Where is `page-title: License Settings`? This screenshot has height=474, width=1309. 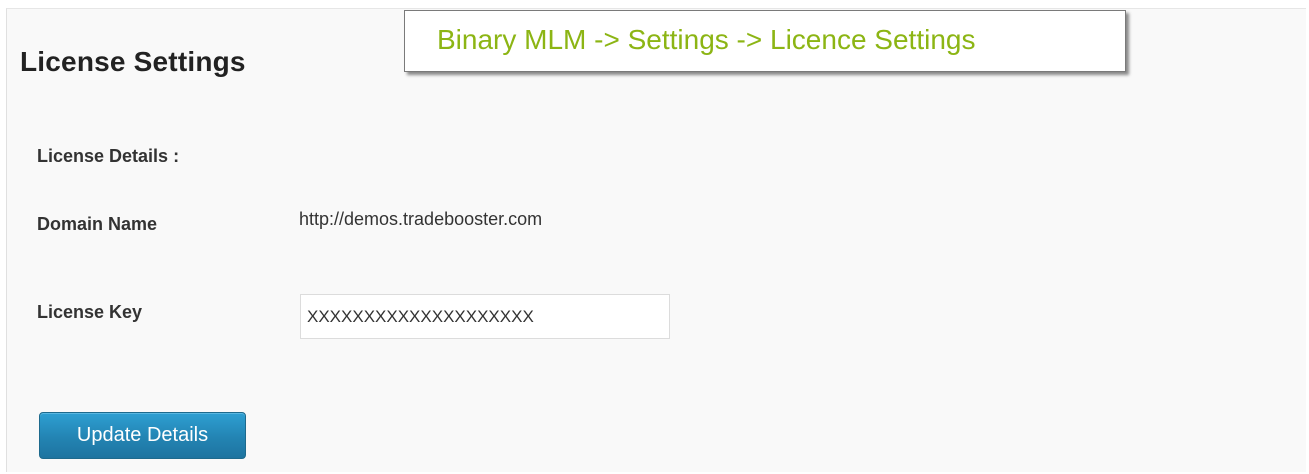
page-title: License Settings is located at coordinates (133, 61).